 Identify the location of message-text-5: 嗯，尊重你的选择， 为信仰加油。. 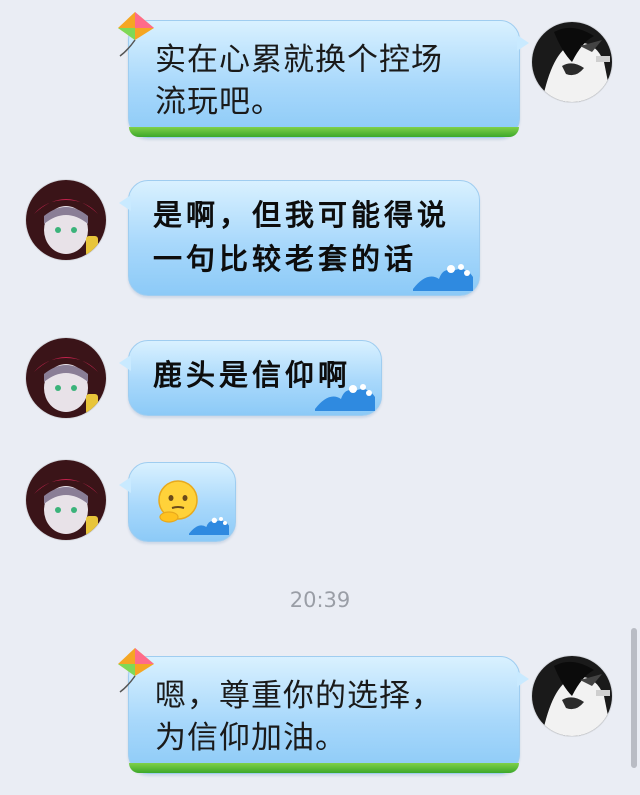
(299, 717).